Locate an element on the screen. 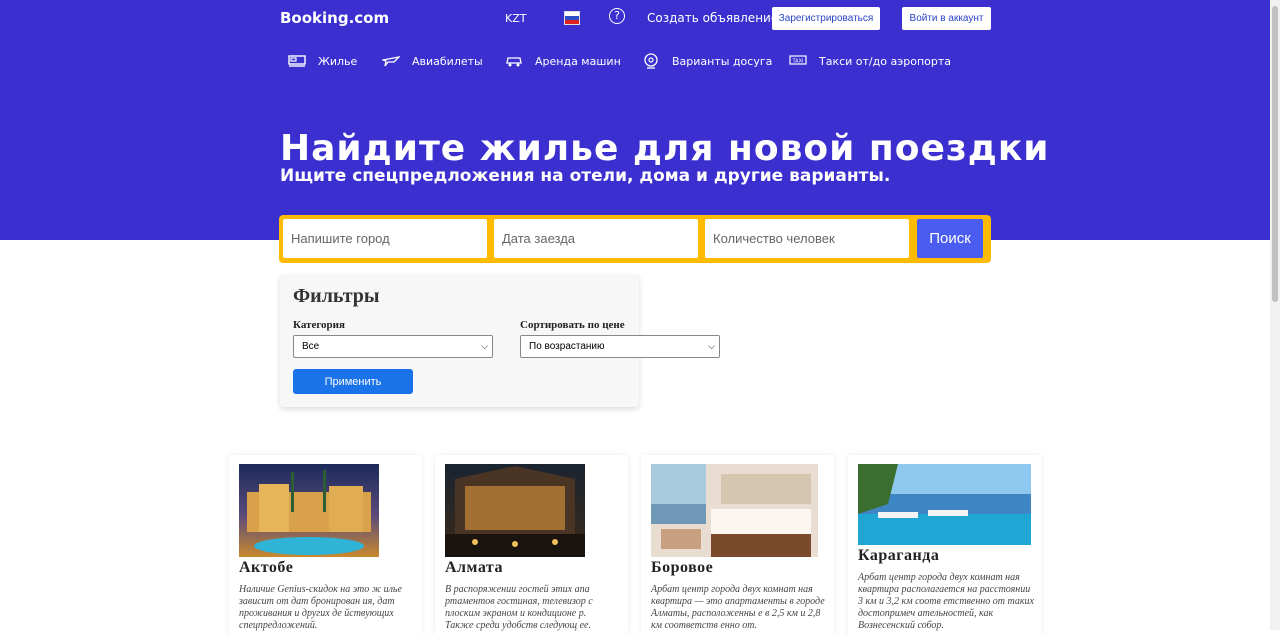  checkin-date-input is located at coordinates (596, 238).